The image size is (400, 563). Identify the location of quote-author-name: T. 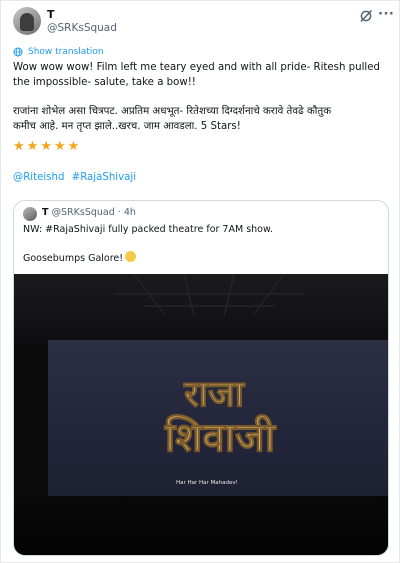
(45, 212).